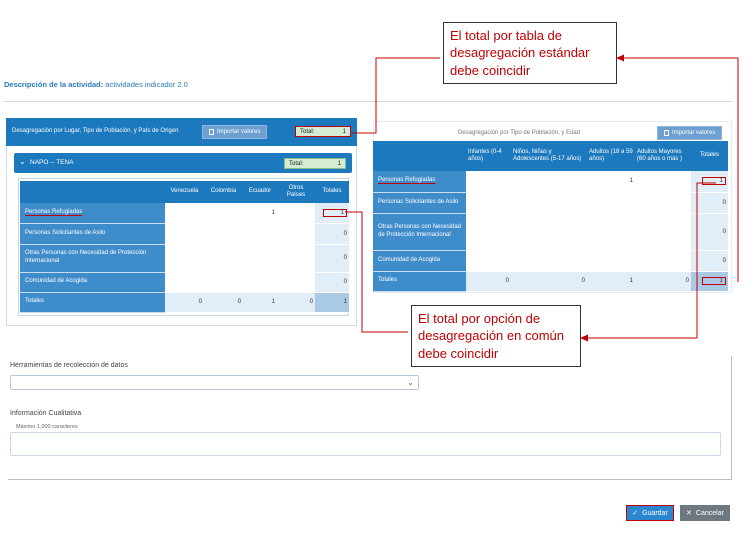  What do you see at coordinates (655, 513) in the screenshot?
I see `save-button-label: Guardar` at bounding box center [655, 513].